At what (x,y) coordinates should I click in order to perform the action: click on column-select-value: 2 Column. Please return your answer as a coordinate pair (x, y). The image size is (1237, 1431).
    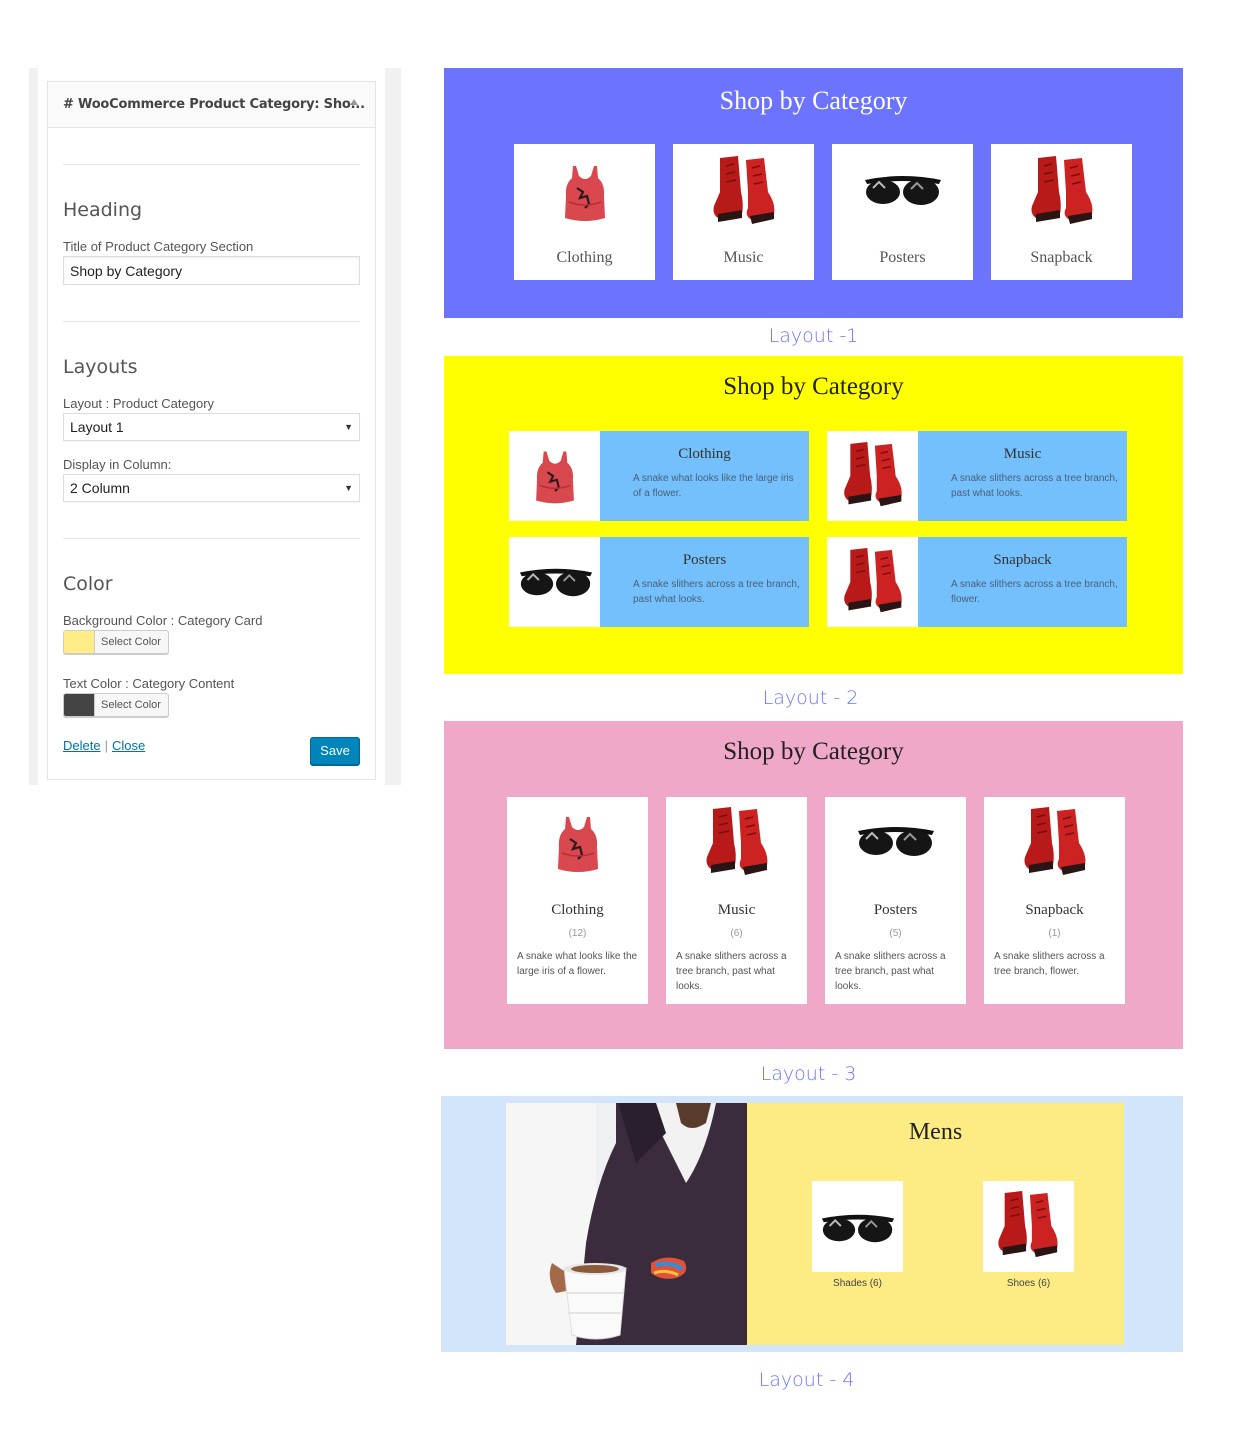
    Looking at the image, I should click on (100, 488).